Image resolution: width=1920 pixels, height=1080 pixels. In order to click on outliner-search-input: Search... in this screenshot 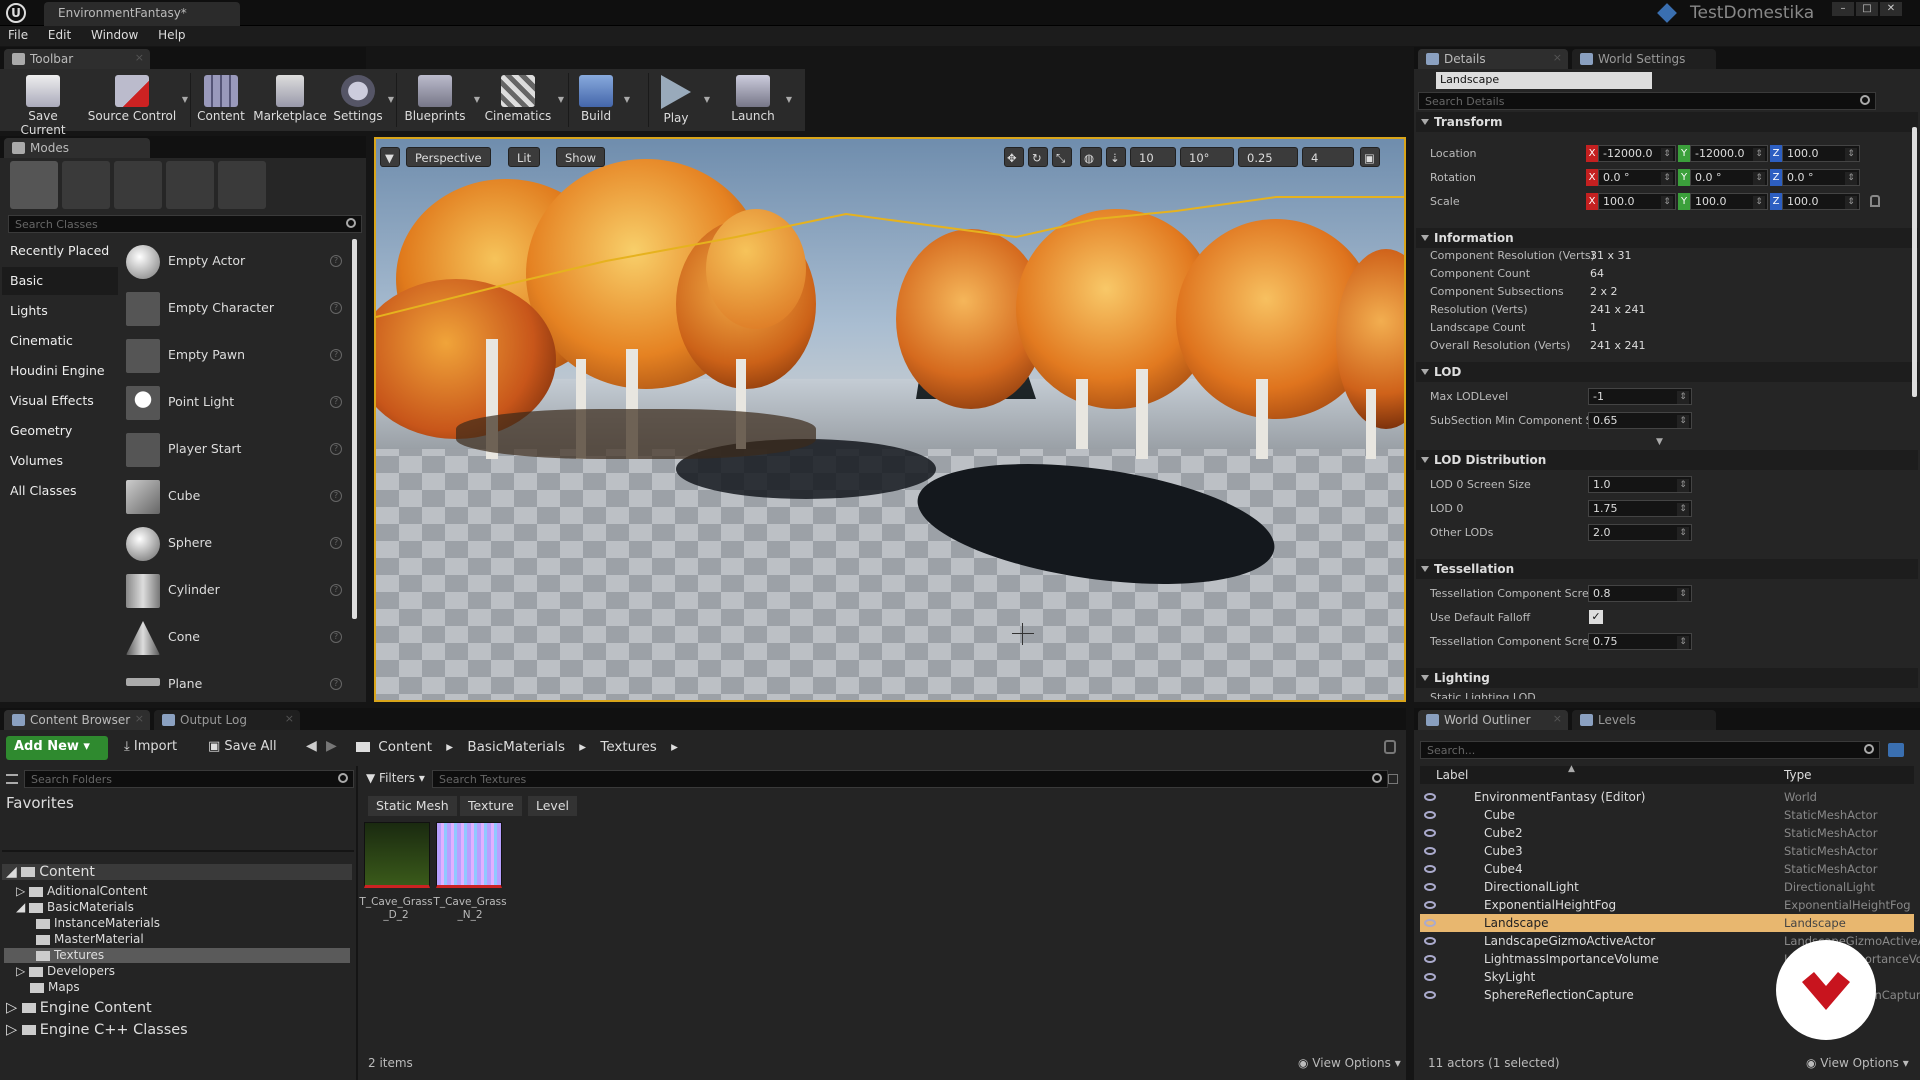, I will do `click(1650, 750)`.